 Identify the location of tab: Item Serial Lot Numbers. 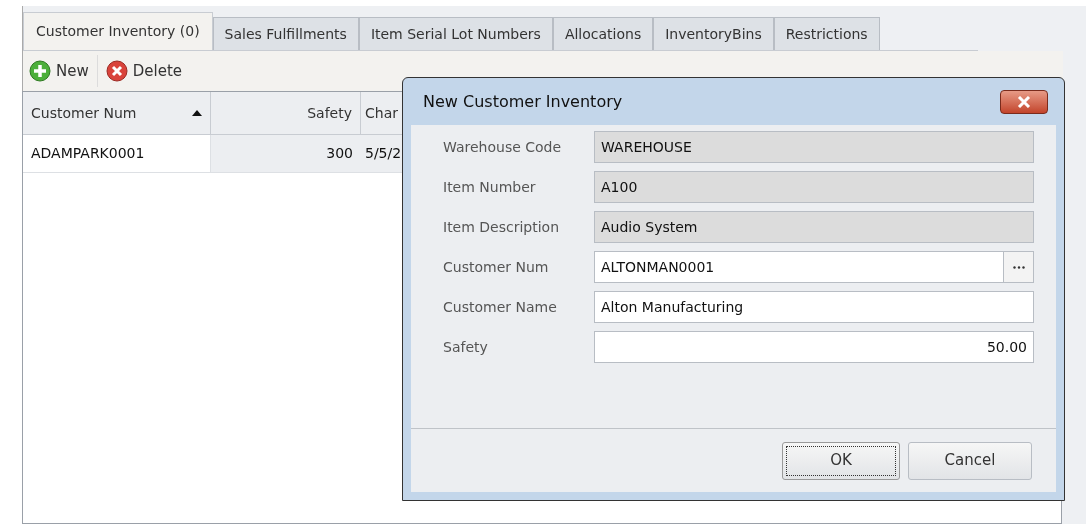
(455, 33).